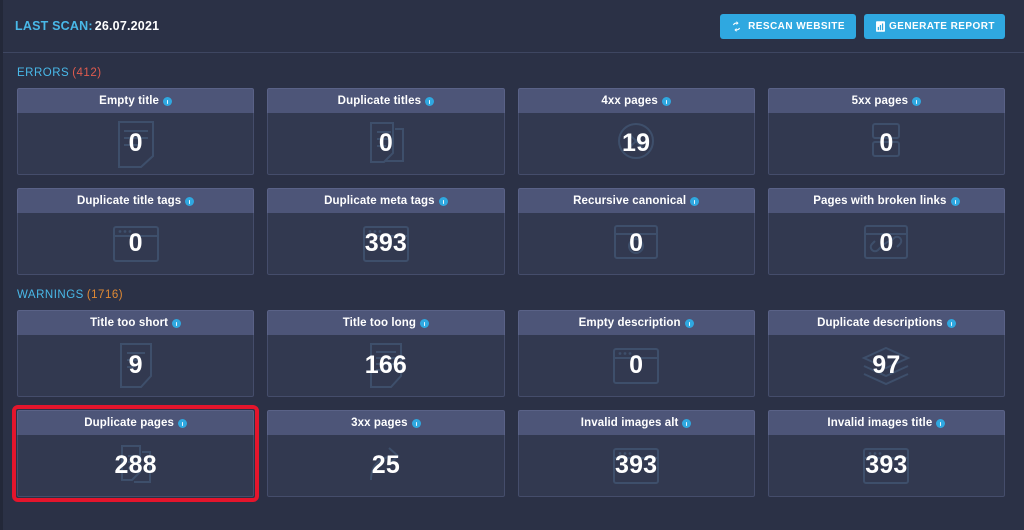  Describe the element at coordinates (379, 201) in the screenshot. I see `metric-card-title: Duplicate meta tags` at that location.